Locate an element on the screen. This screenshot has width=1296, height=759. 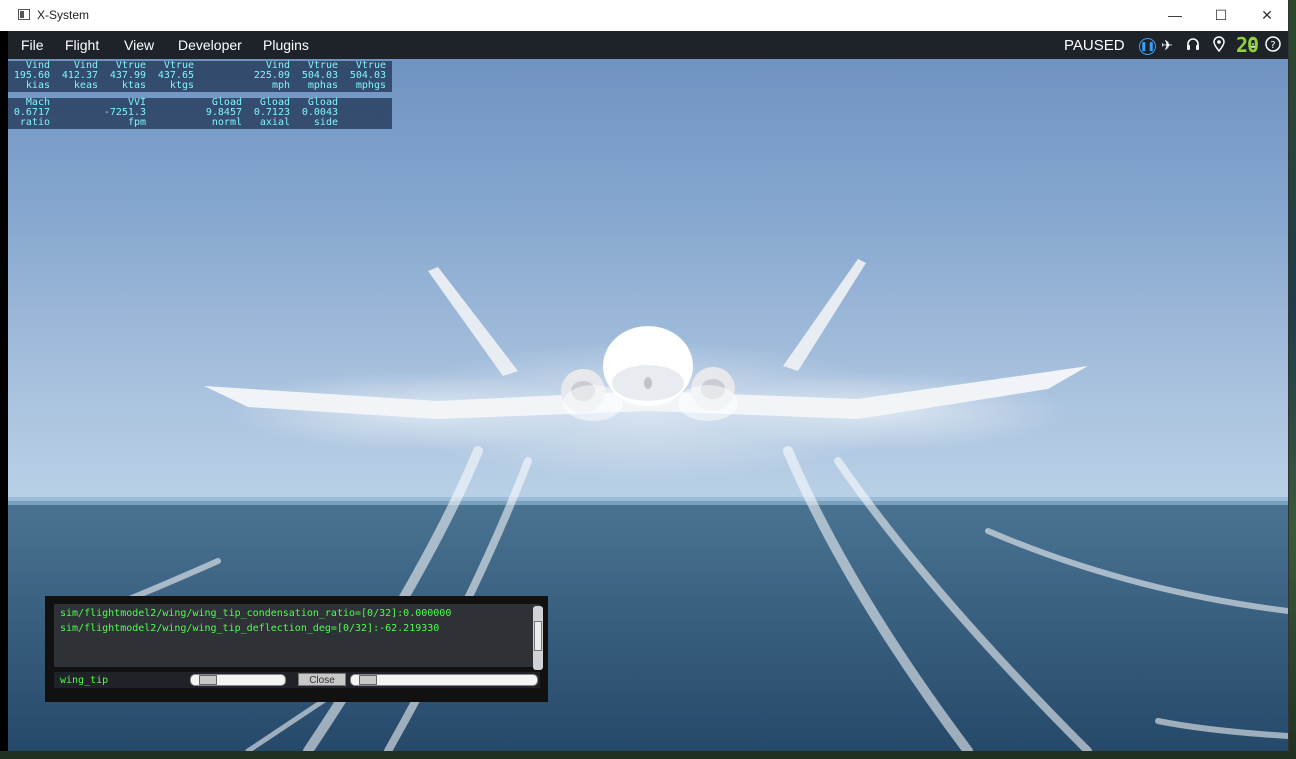
menu-developer: Developer is located at coordinates (210, 45).